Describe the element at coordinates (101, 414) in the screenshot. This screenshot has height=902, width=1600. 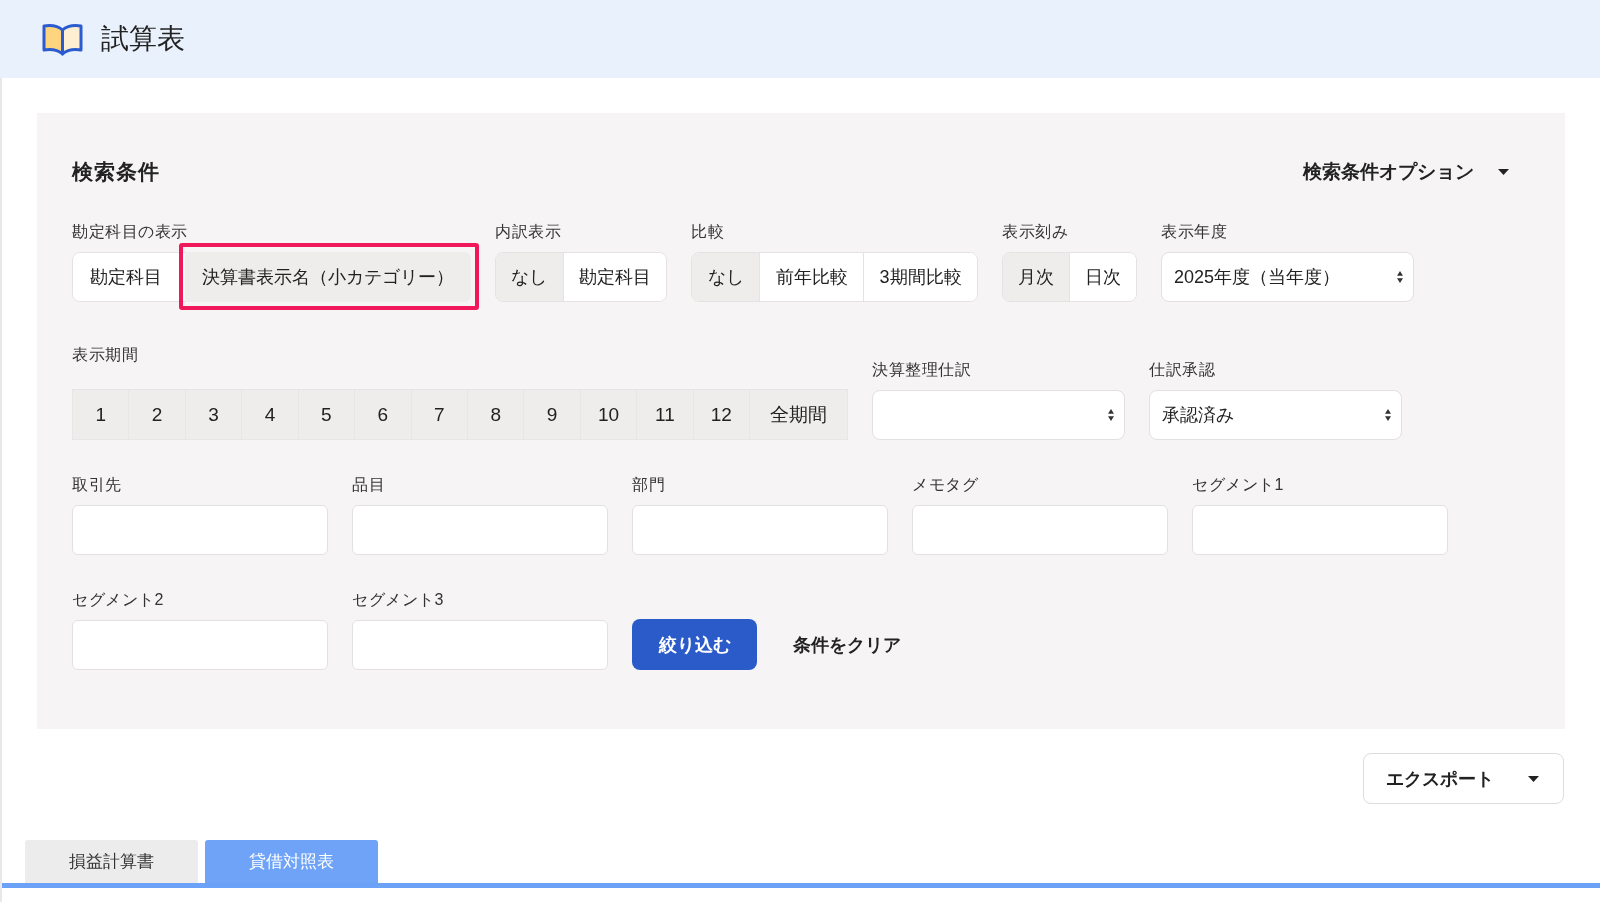
I see `period-option: 1` at that location.